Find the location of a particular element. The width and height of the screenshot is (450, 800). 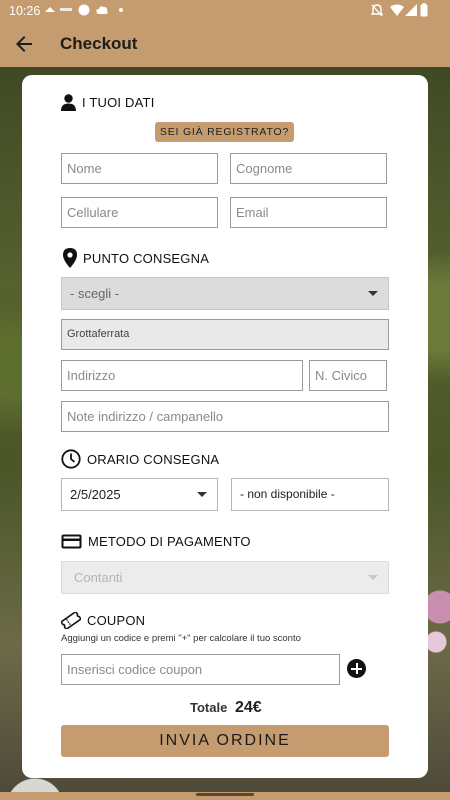

section-title: PUNTO CONSEGNA is located at coordinates (146, 258).